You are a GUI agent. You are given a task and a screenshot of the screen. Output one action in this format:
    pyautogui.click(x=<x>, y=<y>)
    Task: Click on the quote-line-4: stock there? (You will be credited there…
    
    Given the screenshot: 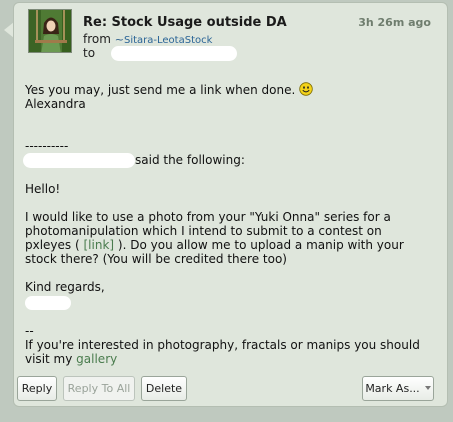 What is the action you would take?
    pyautogui.click(x=156, y=259)
    